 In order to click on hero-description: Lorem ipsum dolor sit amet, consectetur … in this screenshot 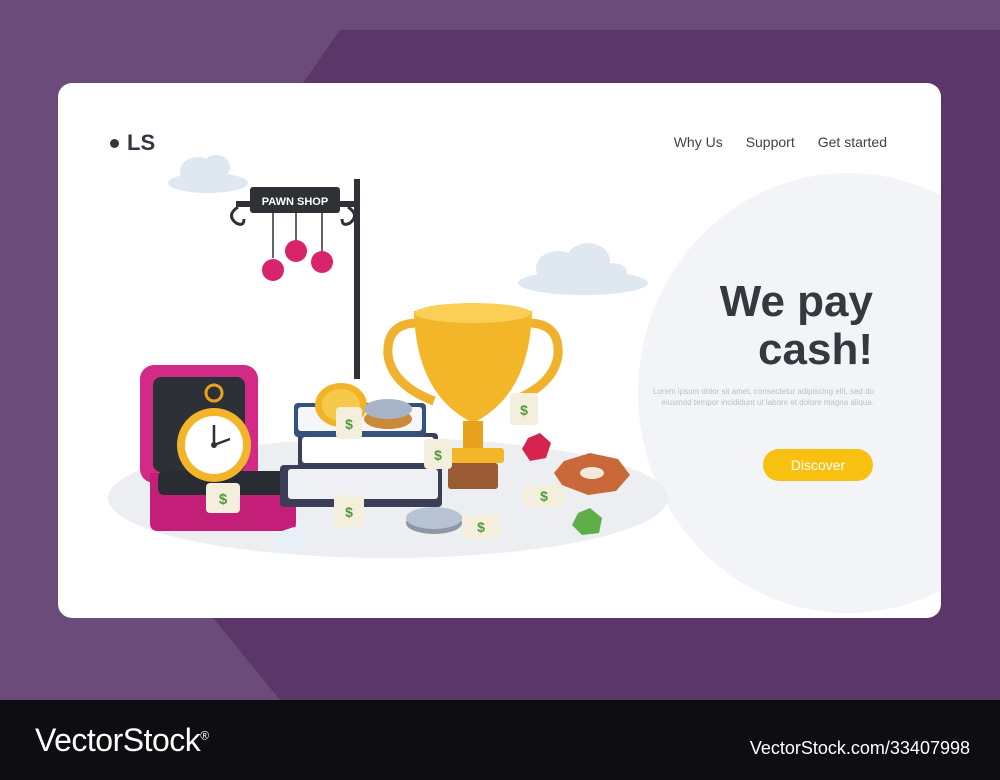, I will do `click(763, 397)`.